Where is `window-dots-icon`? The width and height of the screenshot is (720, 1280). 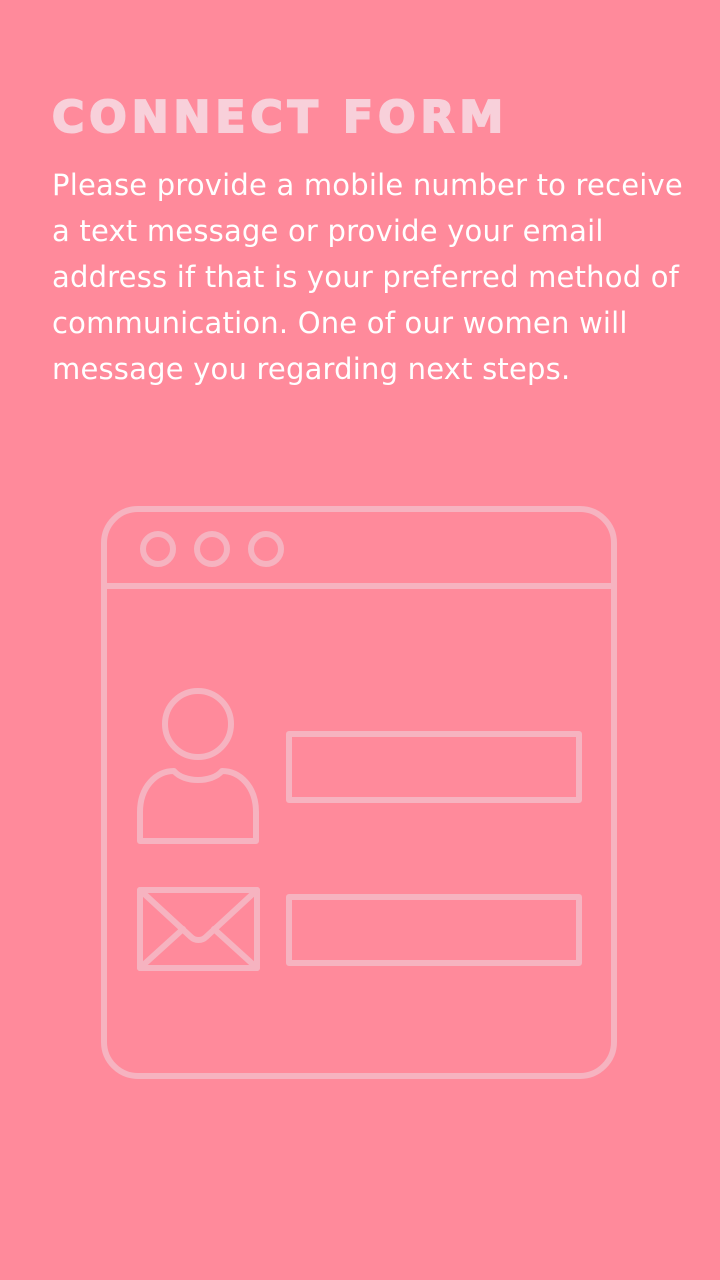
window-dots-icon is located at coordinates (212, 549).